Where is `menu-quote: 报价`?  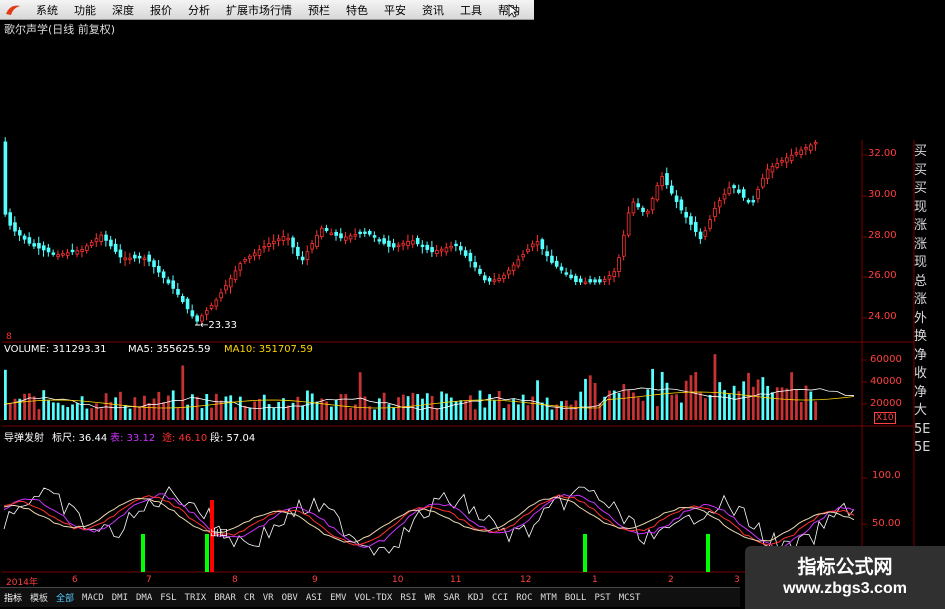 menu-quote: 报价 is located at coordinates (161, 10).